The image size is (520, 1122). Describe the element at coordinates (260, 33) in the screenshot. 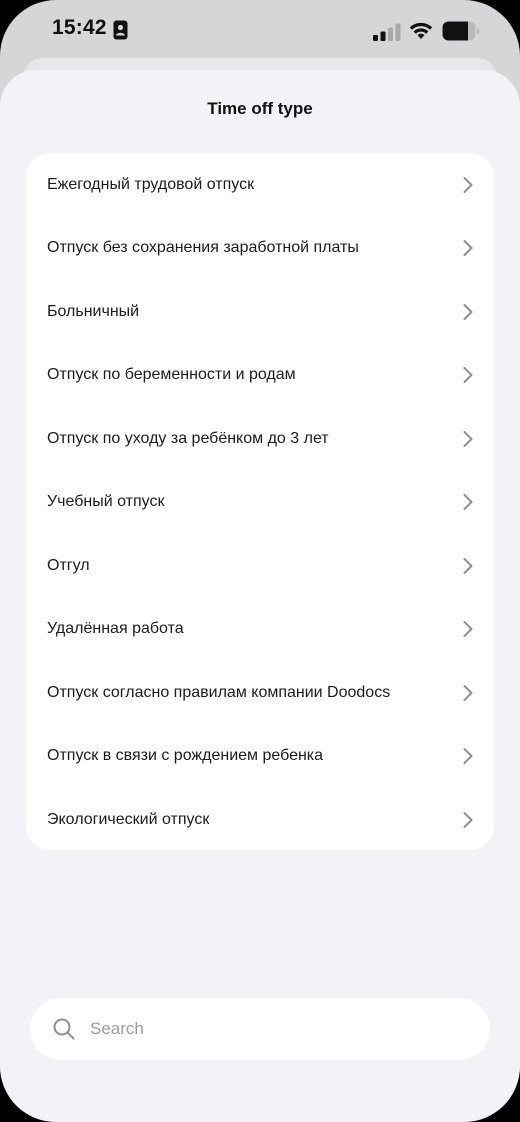

I see `status-bar: 15:42` at that location.